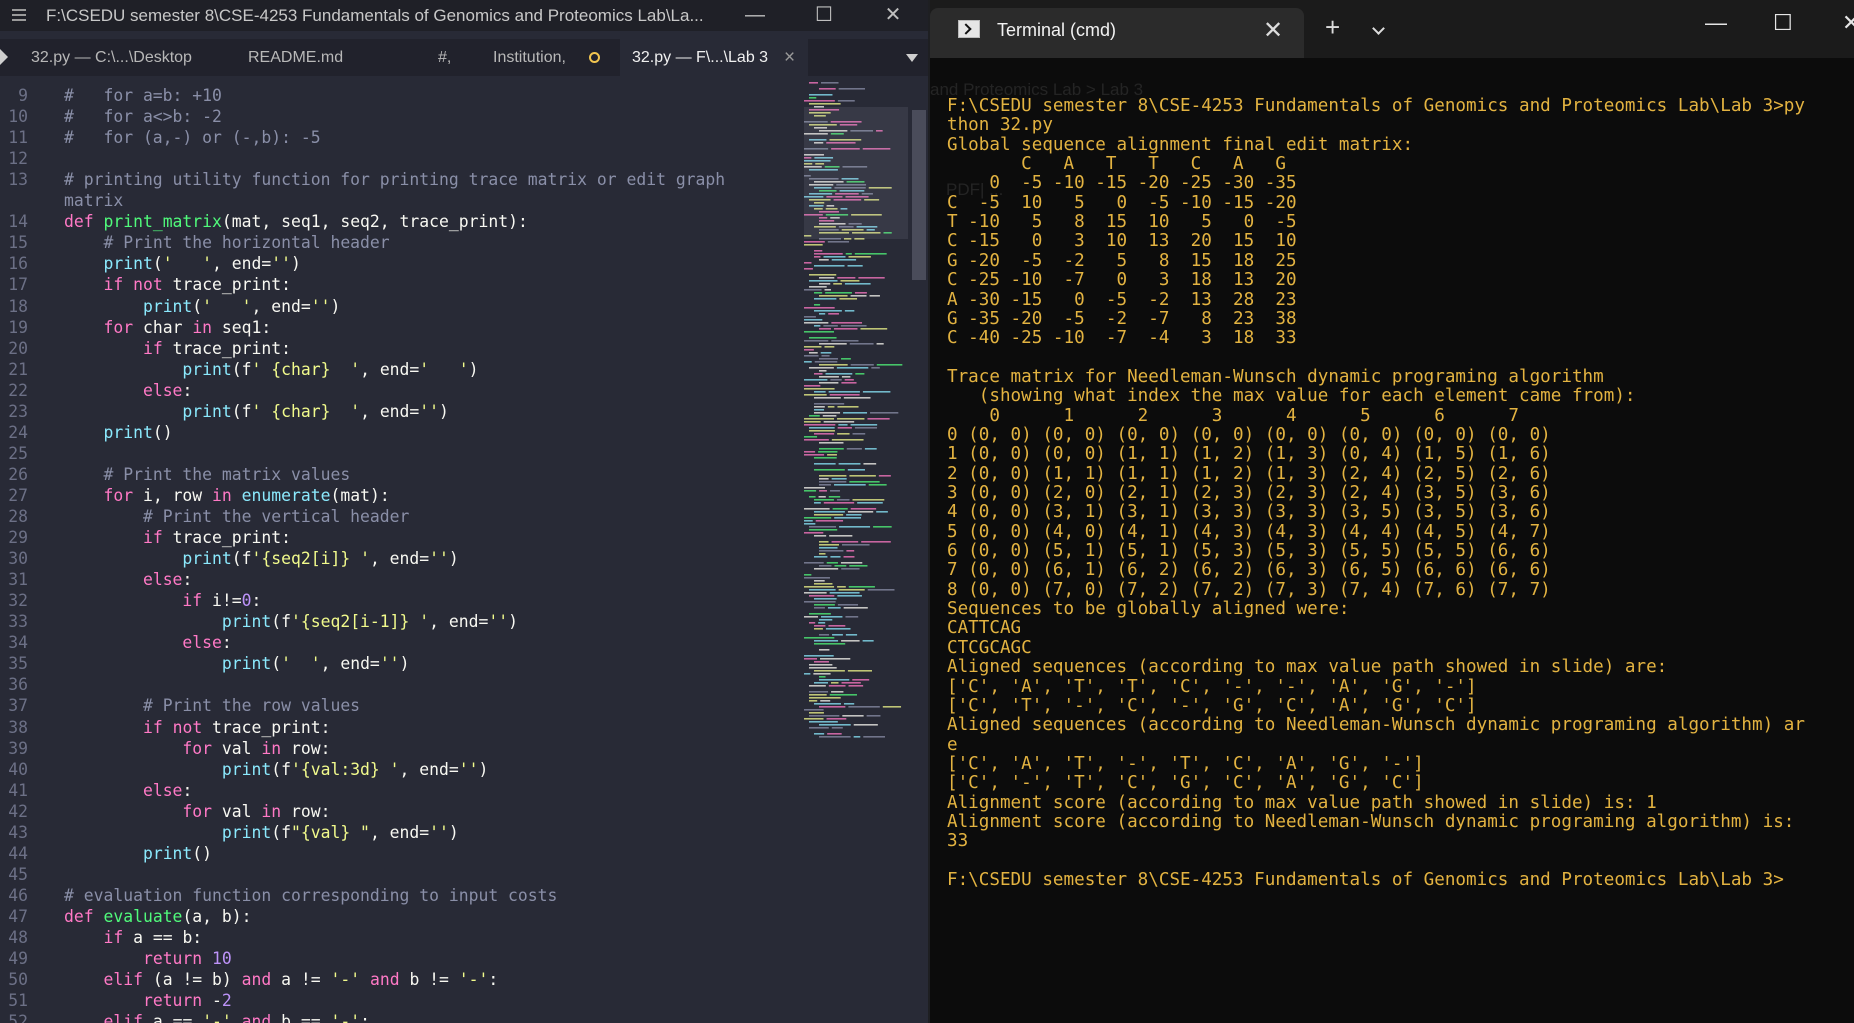 This screenshot has height=1023, width=1854. What do you see at coordinates (1378, 28) in the screenshot?
I see `chevron-down-icon` at bounding box center [1378, 28].